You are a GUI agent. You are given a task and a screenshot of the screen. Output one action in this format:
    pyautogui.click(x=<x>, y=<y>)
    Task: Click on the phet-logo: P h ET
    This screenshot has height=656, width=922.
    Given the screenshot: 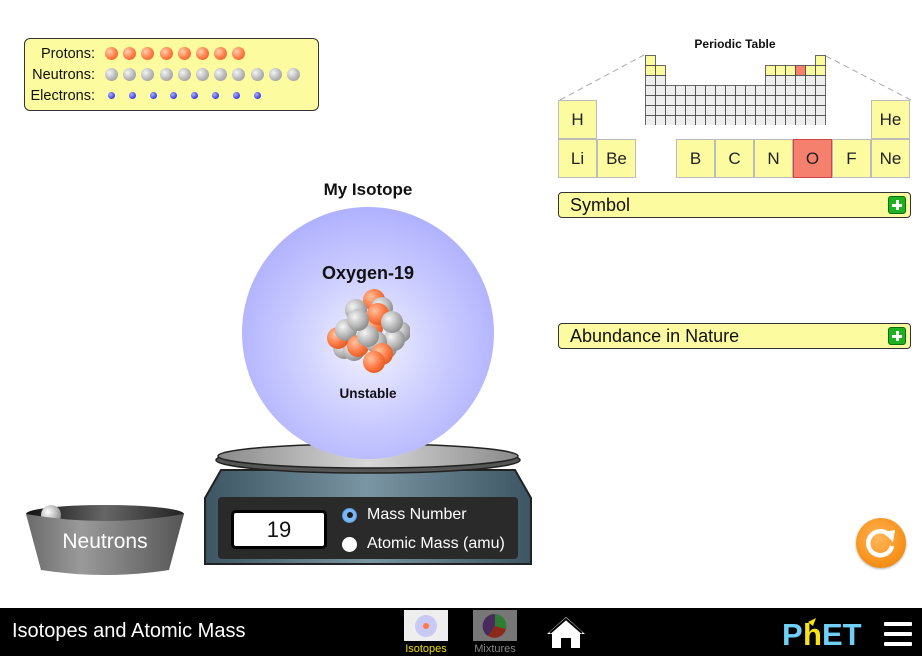 What is the action you would take?
    pyautogui.click(x=828, y=633)
    